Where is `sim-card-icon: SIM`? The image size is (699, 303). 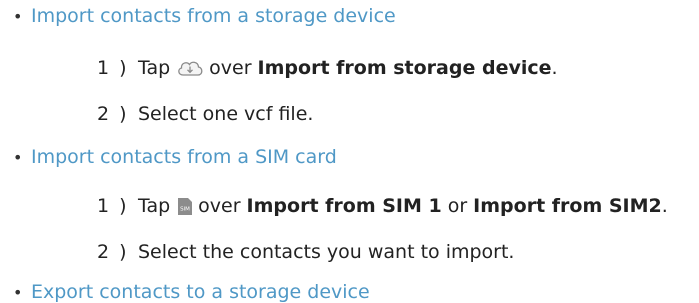 sim-card-icon: SIM is located at coordinates (184, 206).